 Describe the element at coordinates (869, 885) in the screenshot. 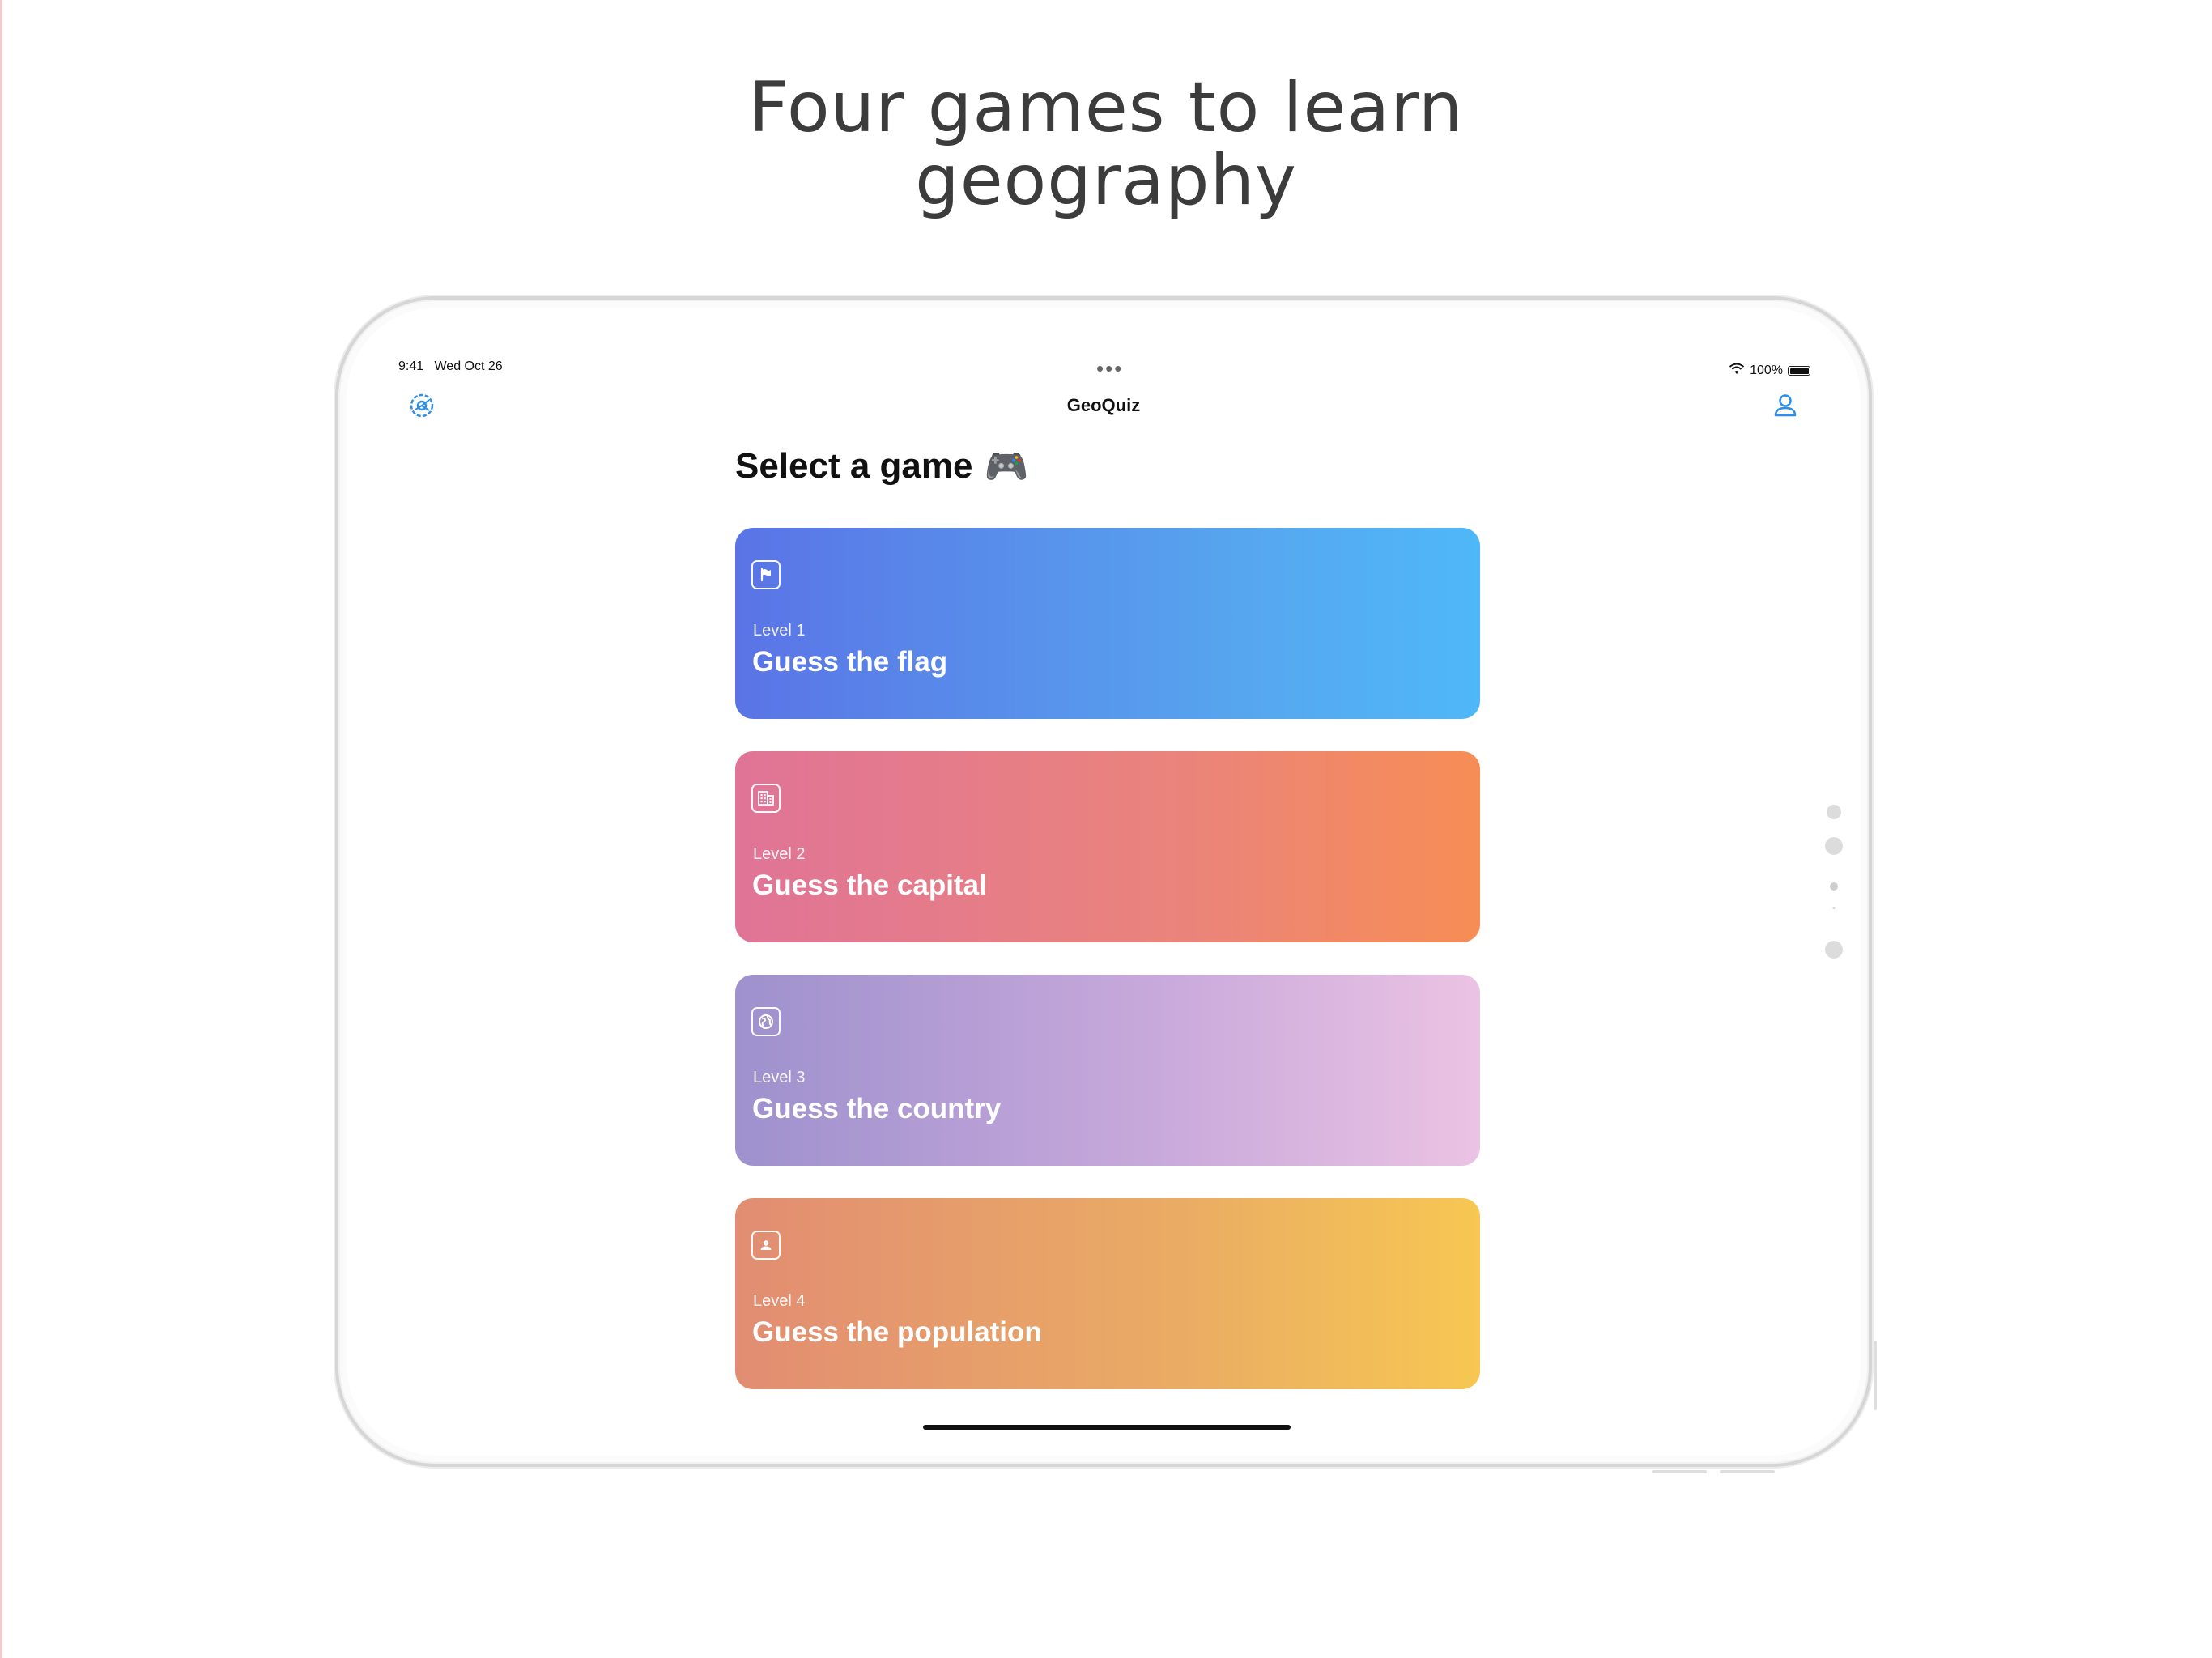

I see `game-name: Guess the capital` at that location.